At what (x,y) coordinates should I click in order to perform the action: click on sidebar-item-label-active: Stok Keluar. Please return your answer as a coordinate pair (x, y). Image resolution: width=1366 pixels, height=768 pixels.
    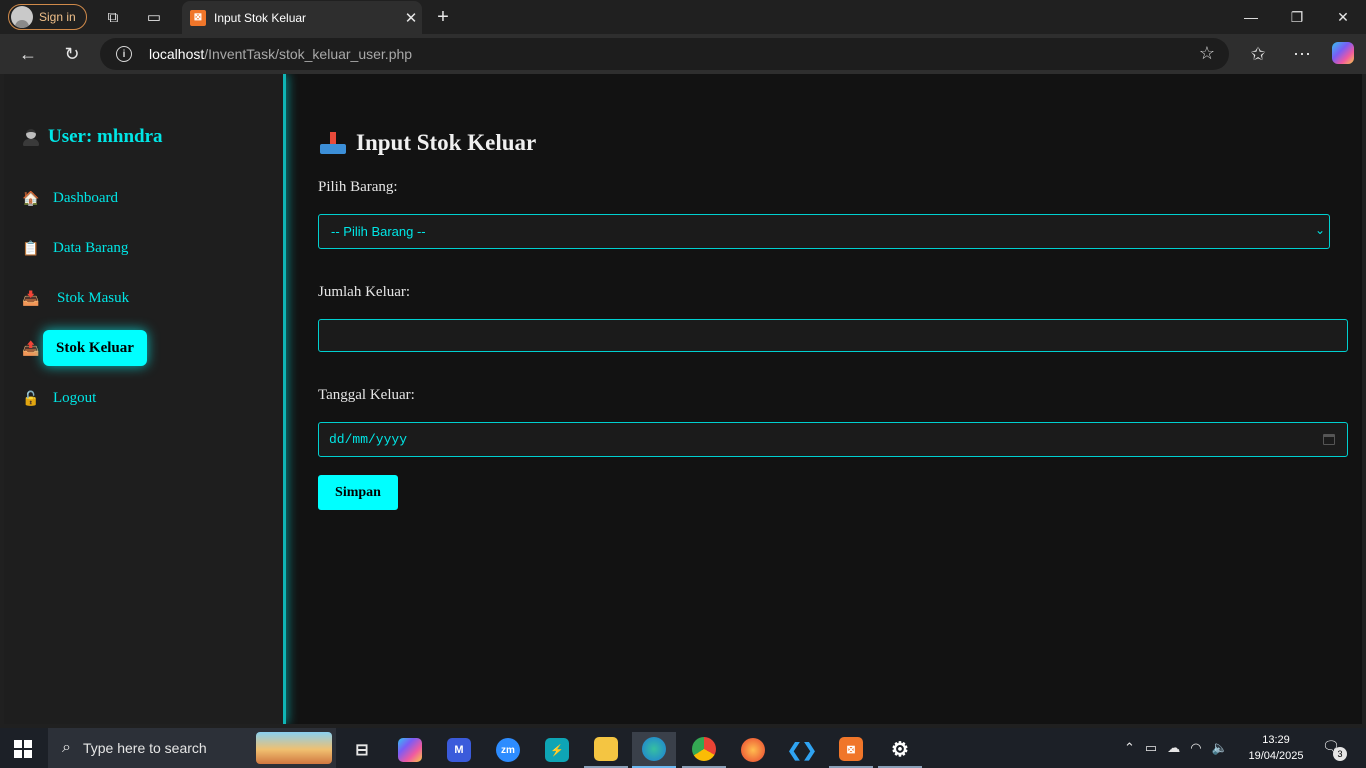
    Looking at the image, I should click on (95, 348).